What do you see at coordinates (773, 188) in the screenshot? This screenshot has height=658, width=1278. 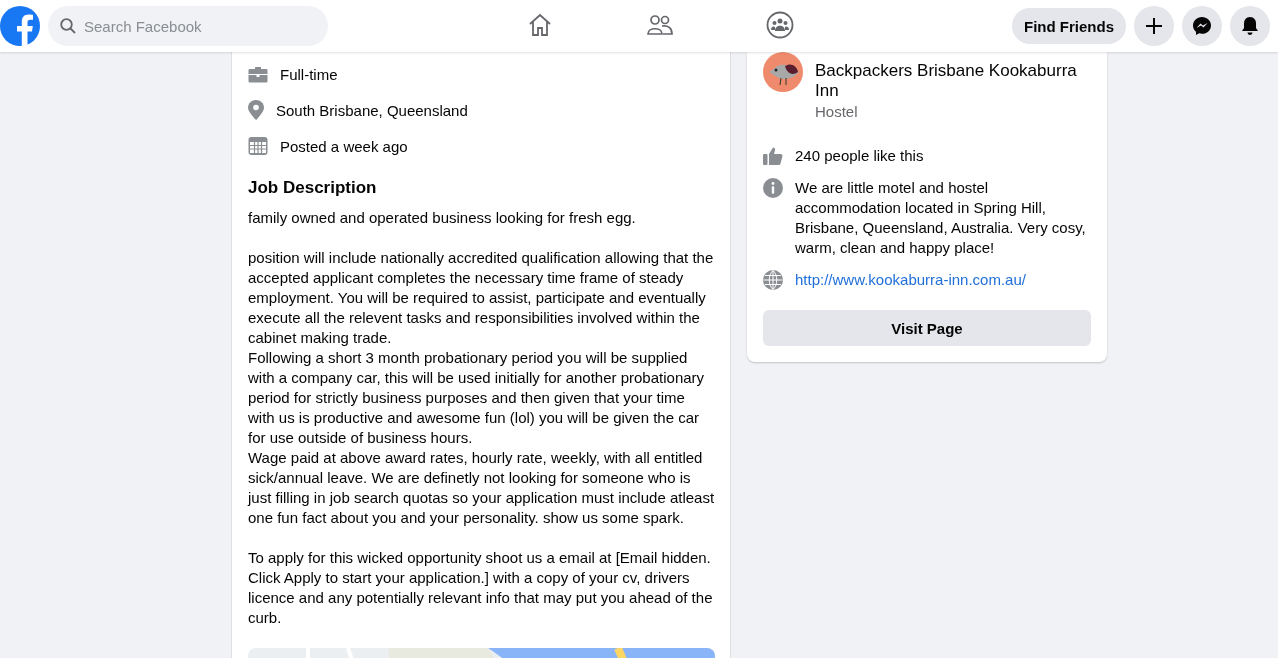 I see `info-icon` at bounding box center [773, 188].